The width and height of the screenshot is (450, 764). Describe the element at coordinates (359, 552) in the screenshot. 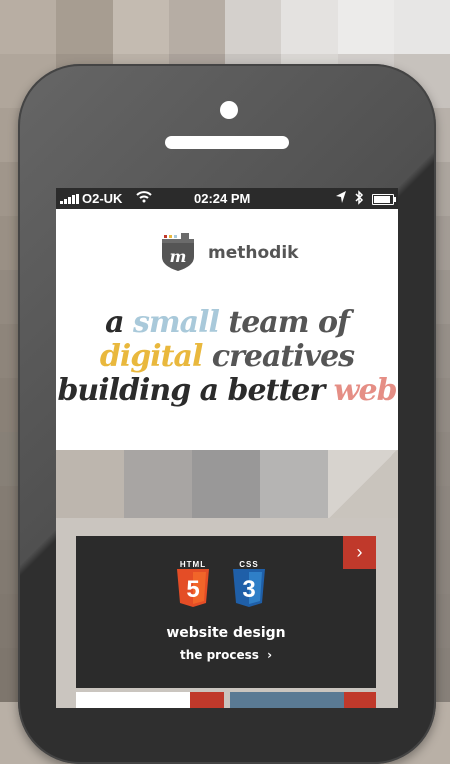

I see `card-arrow-button: ›` at that location.